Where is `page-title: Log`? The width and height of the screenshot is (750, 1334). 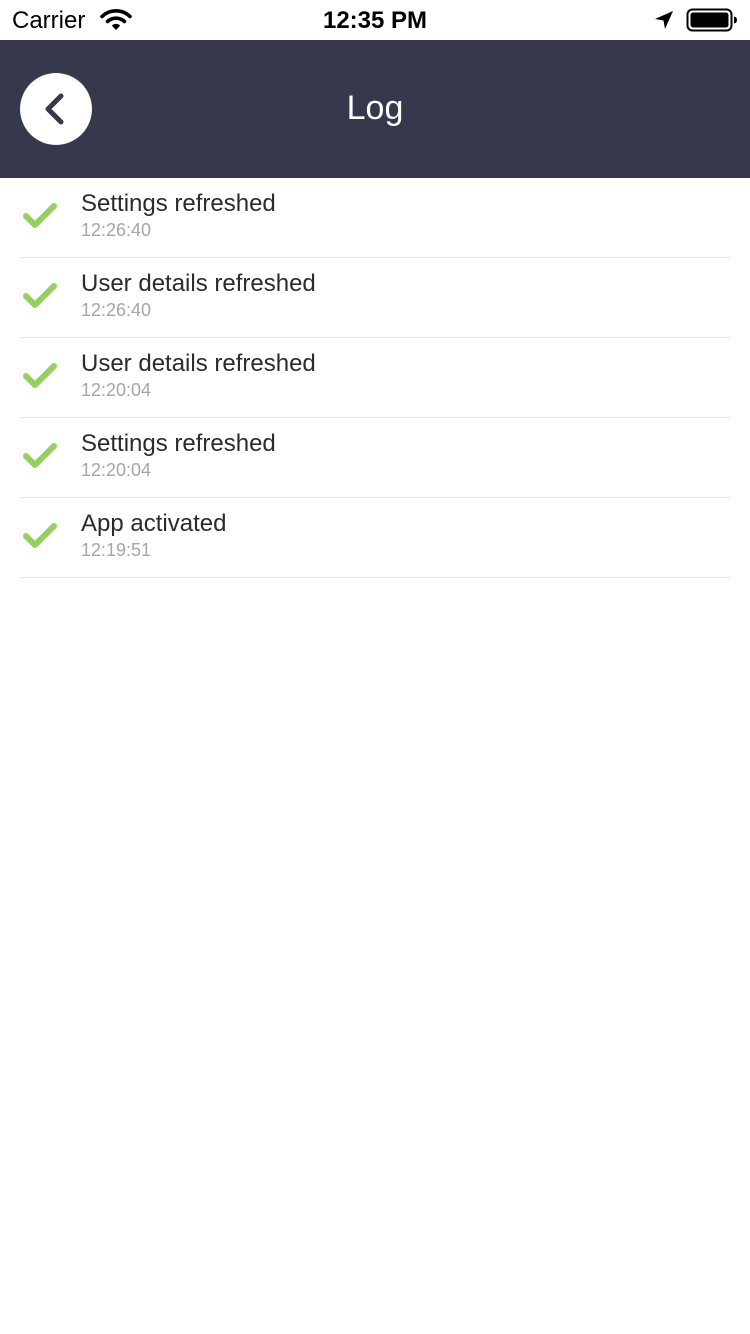 page-title: Log is located at coordinates (375, 108).